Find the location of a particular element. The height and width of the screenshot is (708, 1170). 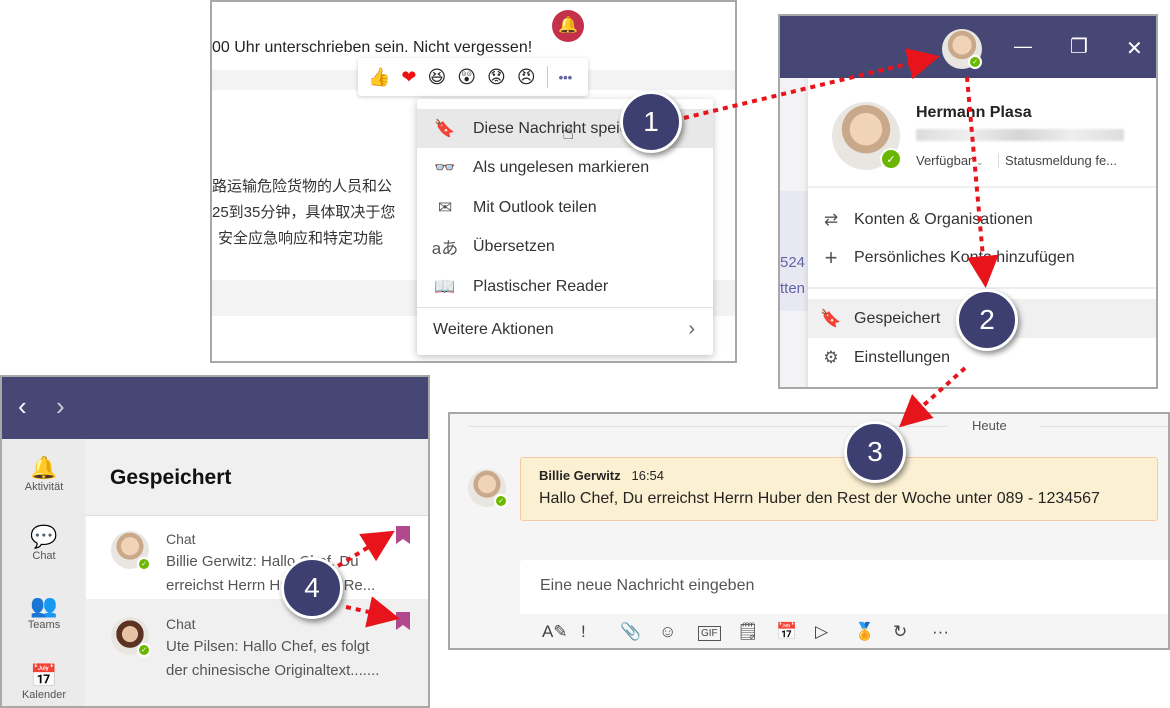

arrow-4a is located at coordinates (365, 549).